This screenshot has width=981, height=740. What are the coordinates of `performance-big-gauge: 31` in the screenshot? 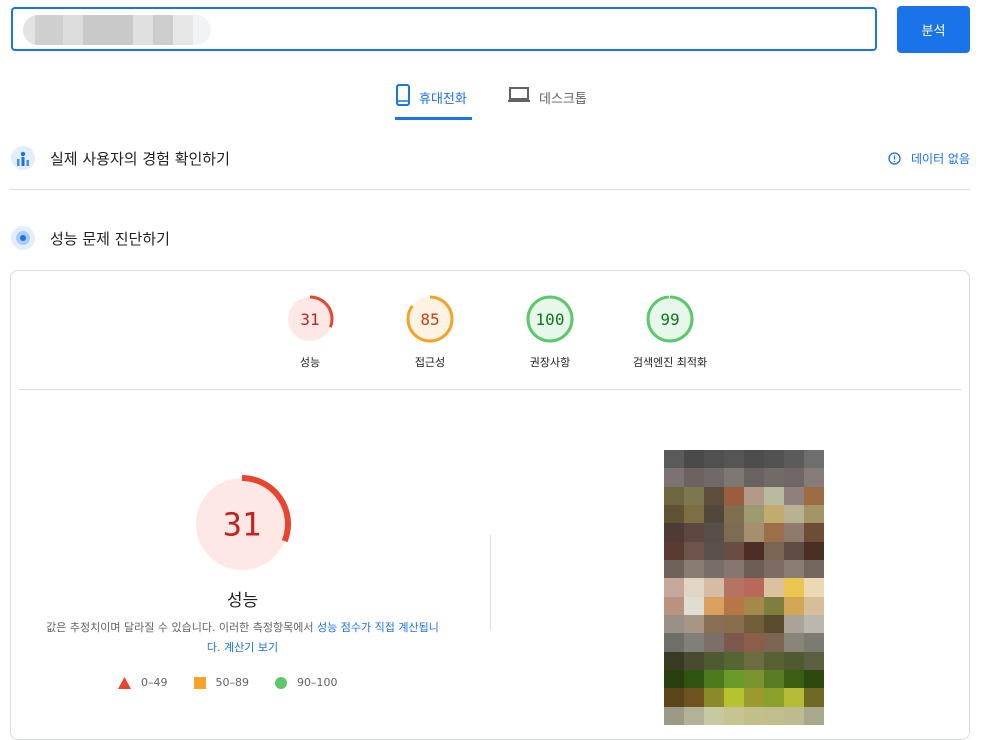 It's located at (242, 524).